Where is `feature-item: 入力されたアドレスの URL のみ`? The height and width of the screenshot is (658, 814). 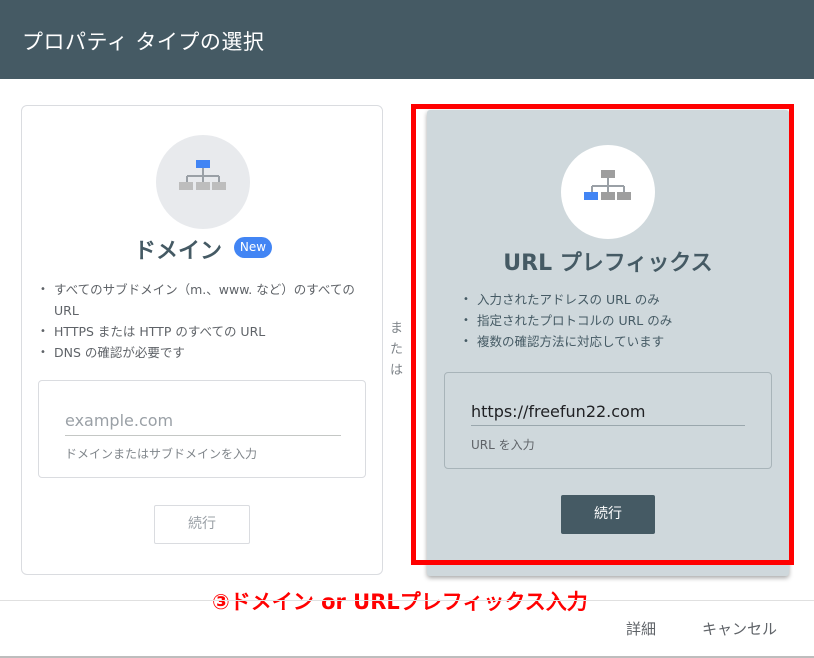
feature-item: 入力されたアドレスの URL のみ is located at coordinates (617, 299).